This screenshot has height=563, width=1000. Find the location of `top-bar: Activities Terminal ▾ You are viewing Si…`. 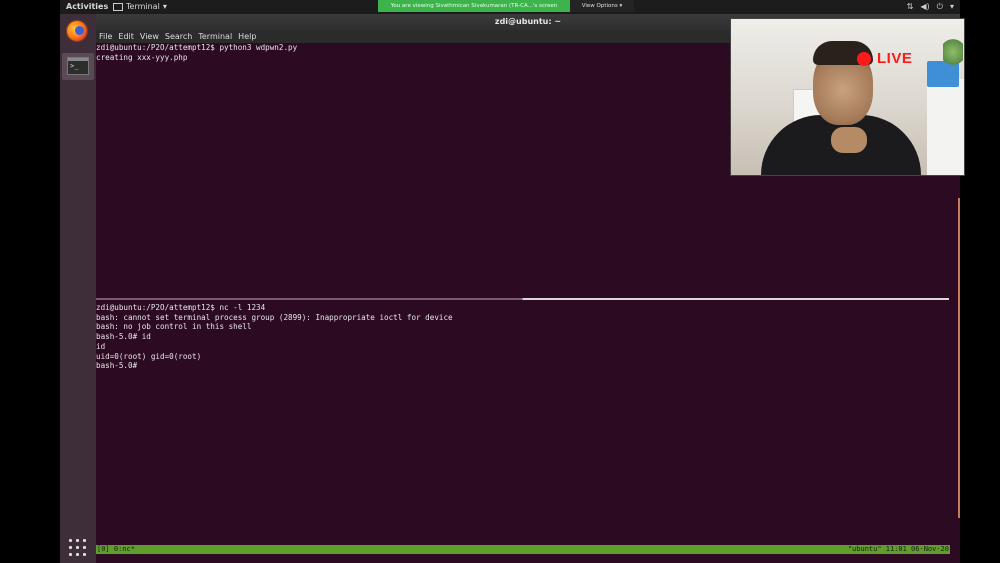

top-bar: Activities Terminal ▾ You are viewing Si… is located at coordinates (510, 7).